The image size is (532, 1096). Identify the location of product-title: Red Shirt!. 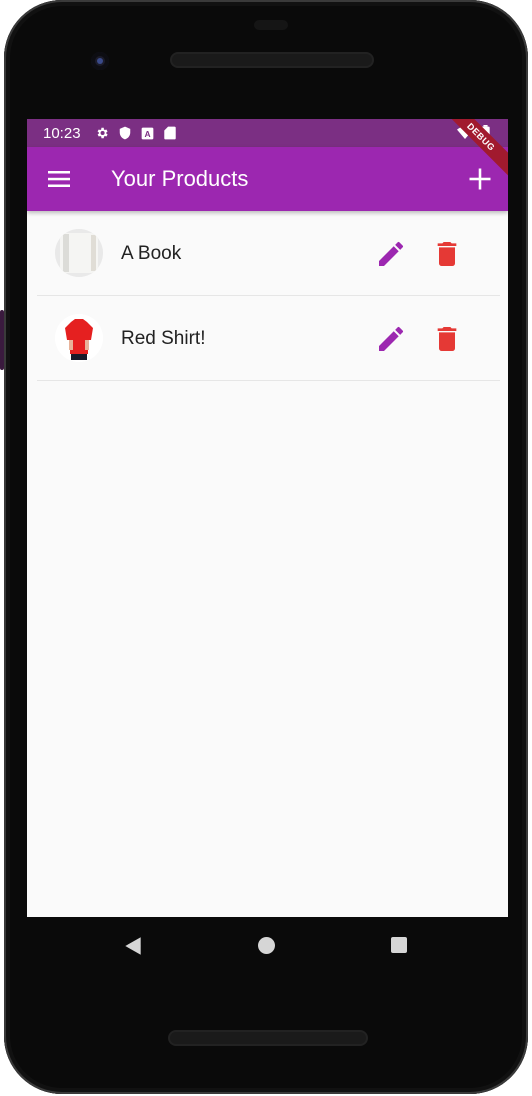
(163, 338).